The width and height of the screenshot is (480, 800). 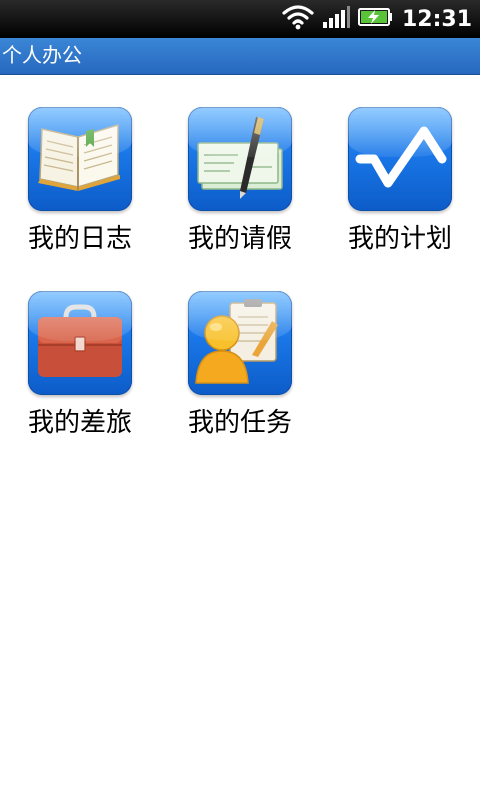 What do you see at coordinates (80, 343) in the screenshot?
I see `briefcase-icon` at bounding box center [80, 343].